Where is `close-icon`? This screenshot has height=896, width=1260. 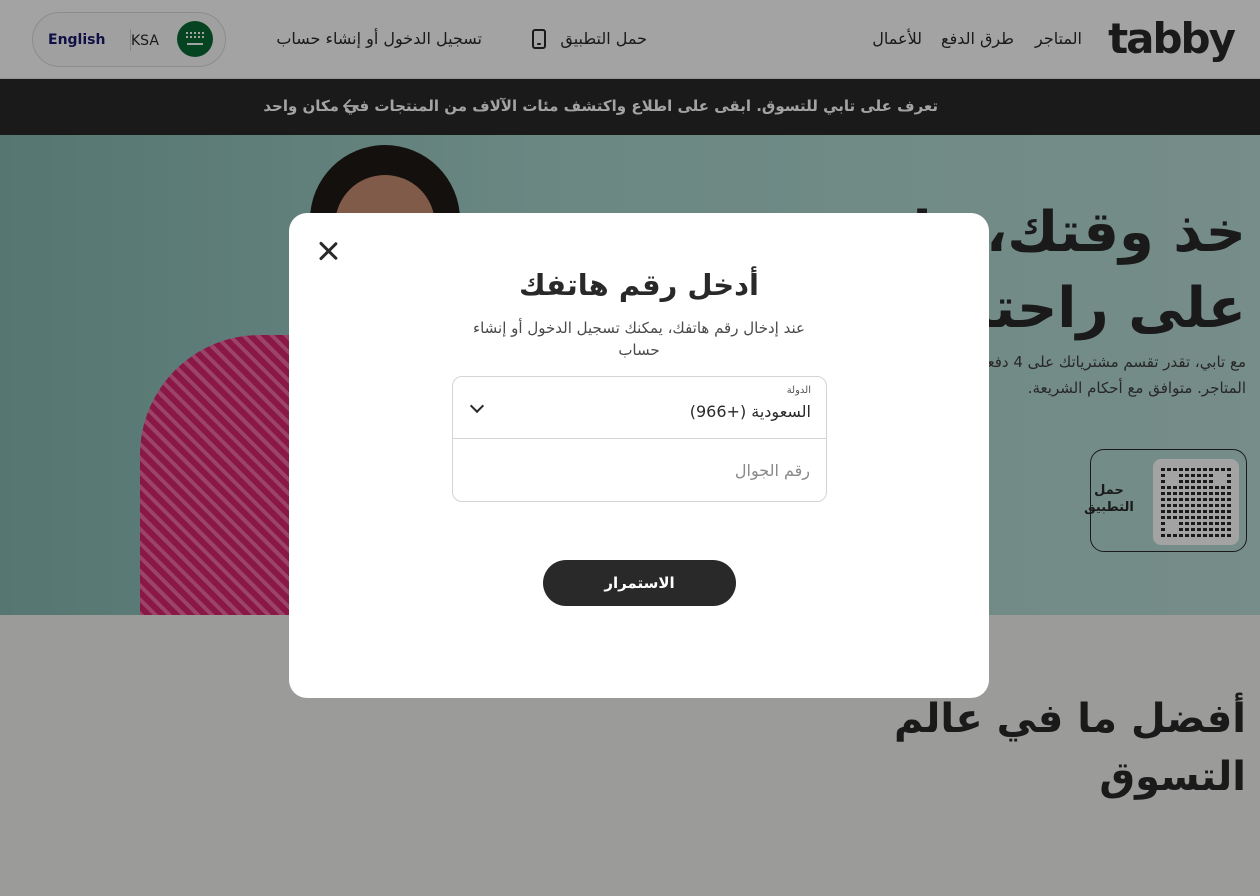
close-icon is located at coordinates (328, 251).